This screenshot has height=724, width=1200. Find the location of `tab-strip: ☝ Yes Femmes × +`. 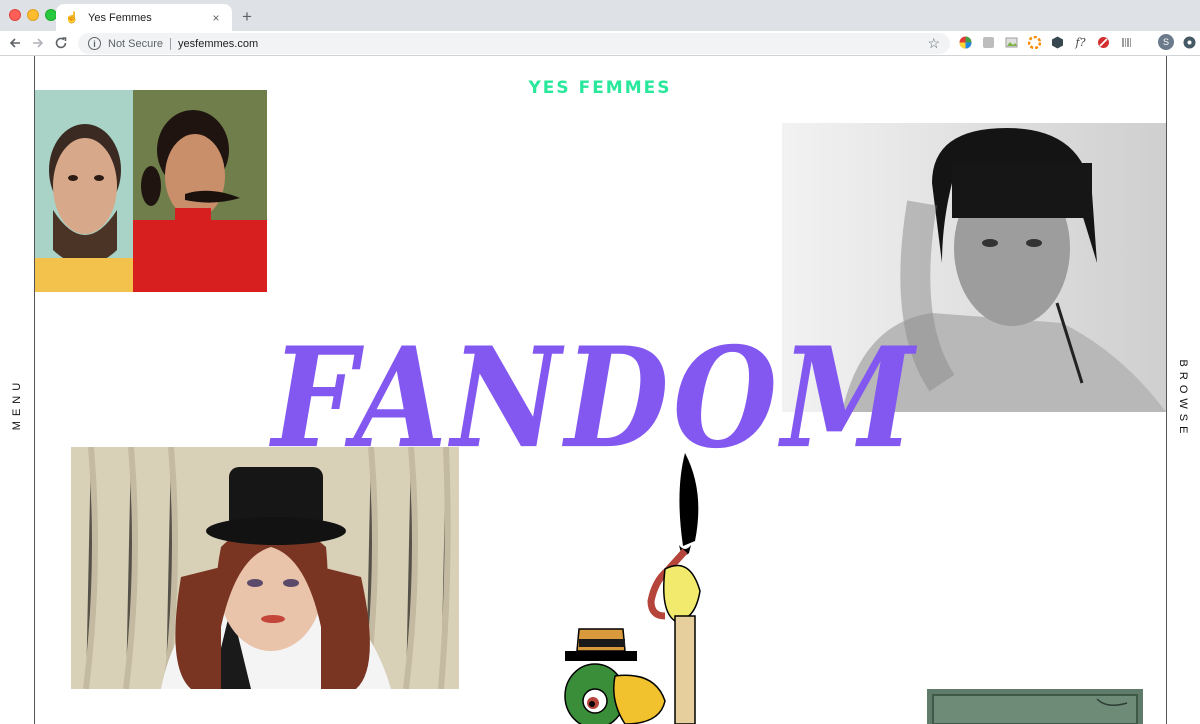

tab-strip: ☝ Yes Femmes × + is located at coordinates (600, 15).